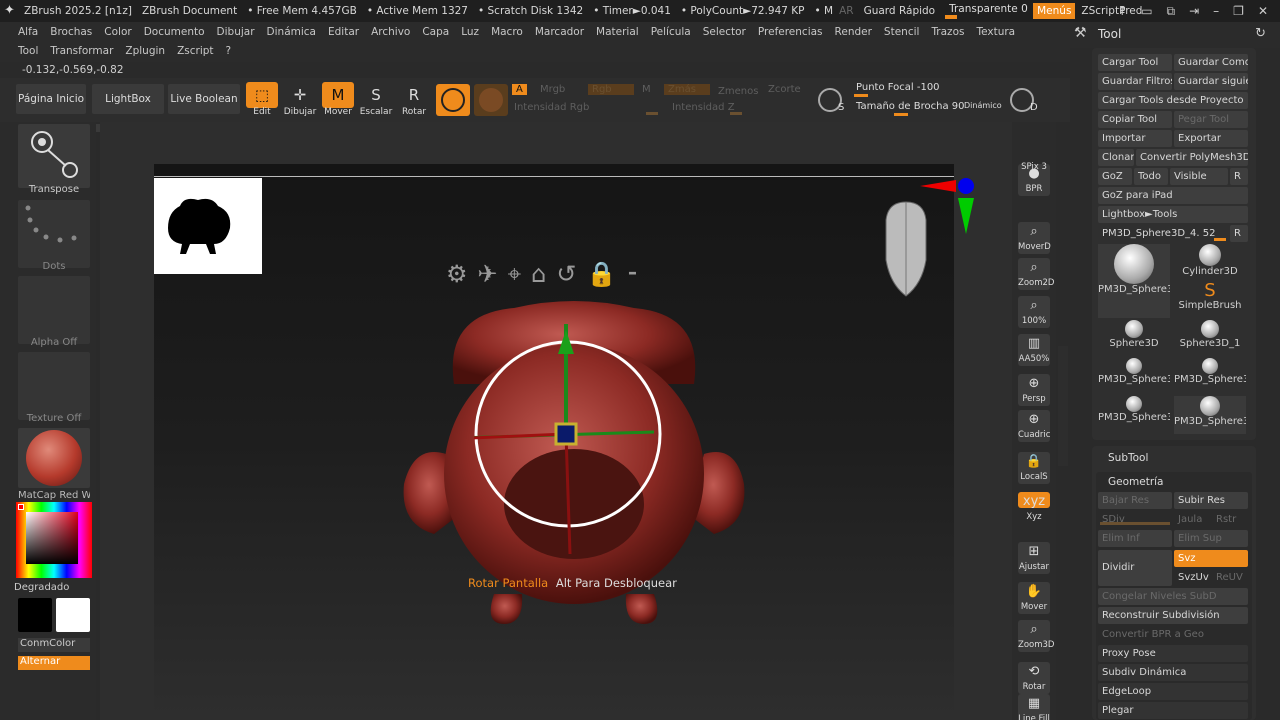  I want to click on right-tray-divider, so click(1063, 406).